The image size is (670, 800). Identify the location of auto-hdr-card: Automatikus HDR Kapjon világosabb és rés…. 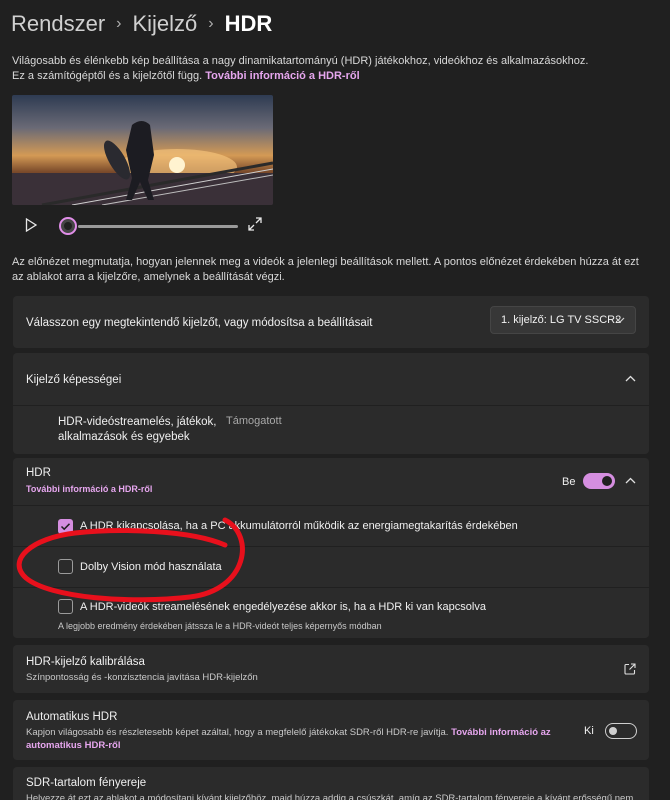
(331, 730).